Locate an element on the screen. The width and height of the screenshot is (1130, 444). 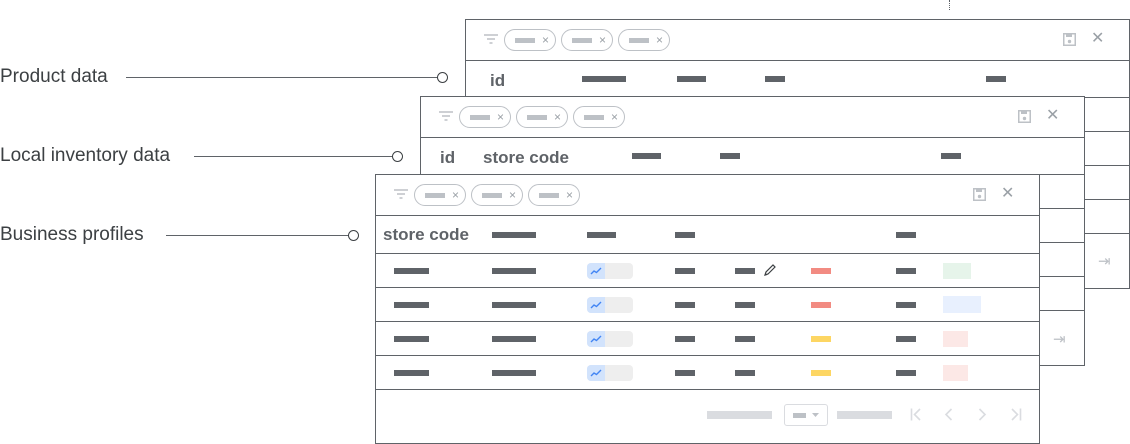
inventory-connector-dot is located at coordinates (397, 156).